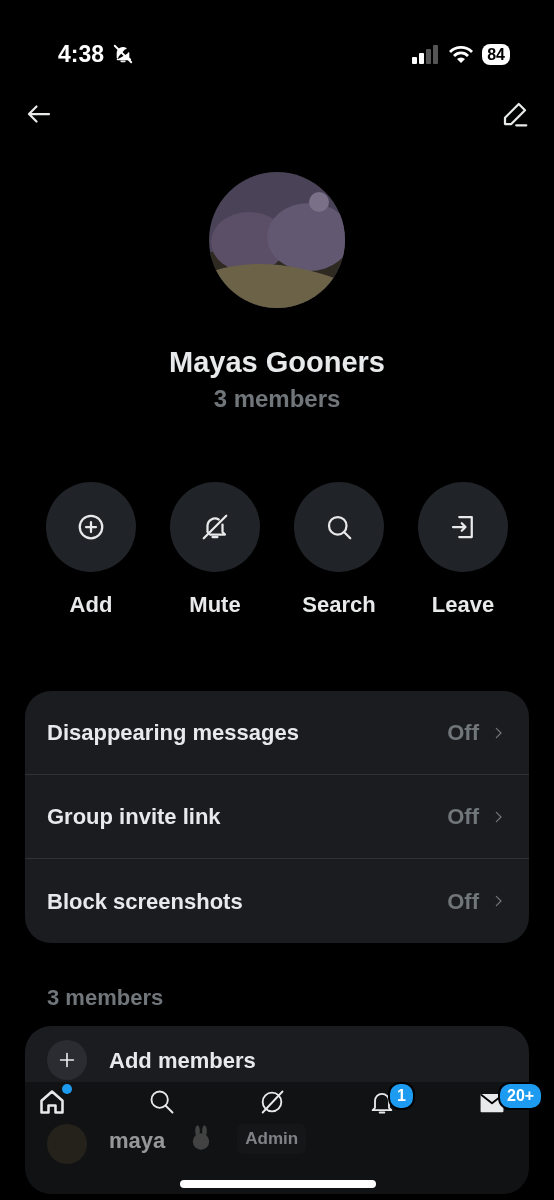 This screenshot has width=554, height=1200. I want to click on wifi-icon, so click(461, 54).